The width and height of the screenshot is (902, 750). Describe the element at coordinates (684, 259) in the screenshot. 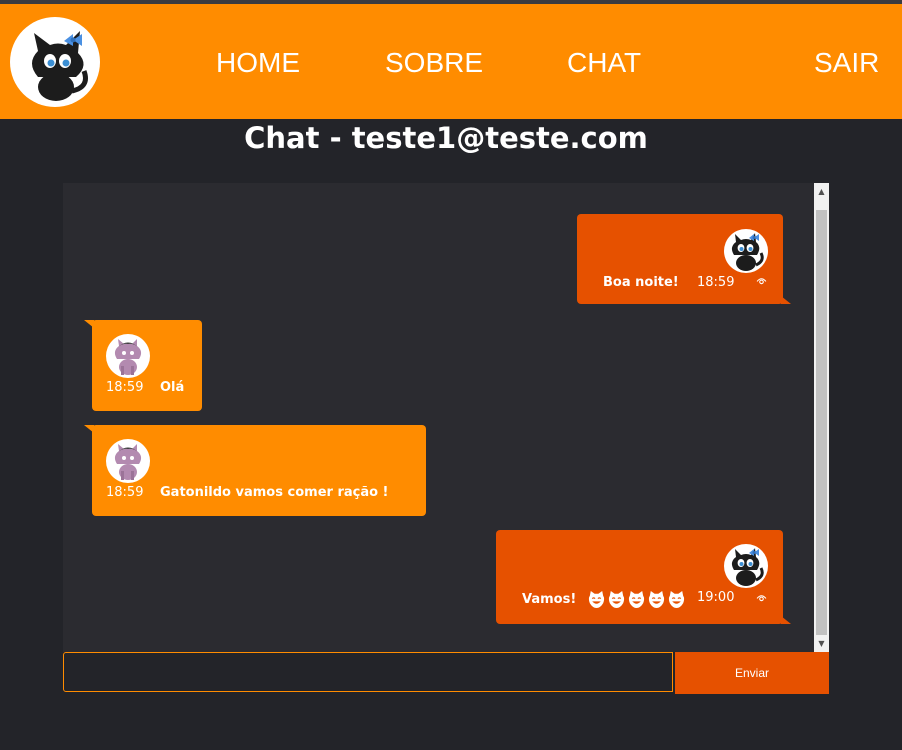

I see `message-bubble-sent: Boa noite! 18:59` at that location.